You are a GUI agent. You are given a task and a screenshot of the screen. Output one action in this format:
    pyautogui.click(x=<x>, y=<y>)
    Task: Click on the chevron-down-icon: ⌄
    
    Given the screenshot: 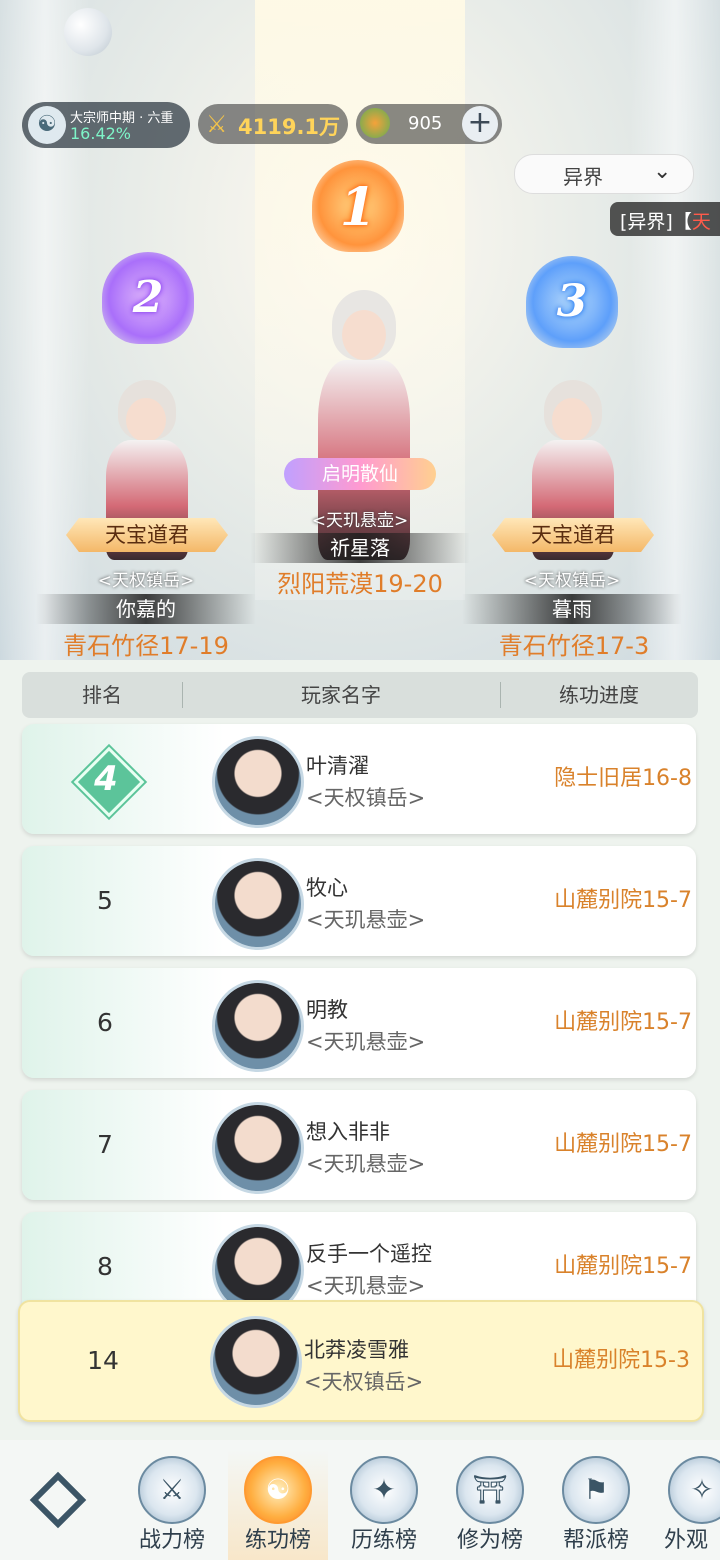 What is the action you would take?
    pyautogui.click(x=662, y=171)
    